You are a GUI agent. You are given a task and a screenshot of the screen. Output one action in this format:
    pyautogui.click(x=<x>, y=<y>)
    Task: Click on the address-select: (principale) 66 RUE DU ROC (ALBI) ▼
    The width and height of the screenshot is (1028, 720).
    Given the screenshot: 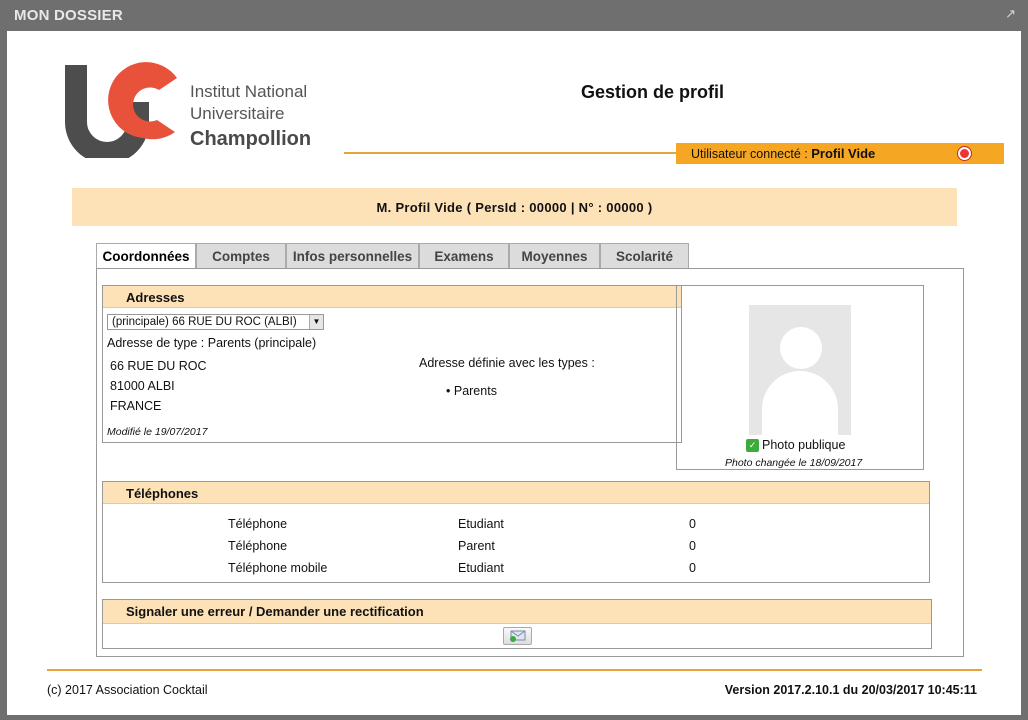 What is the action you would take?
    pyautogui.click(x=215, y=322)
    